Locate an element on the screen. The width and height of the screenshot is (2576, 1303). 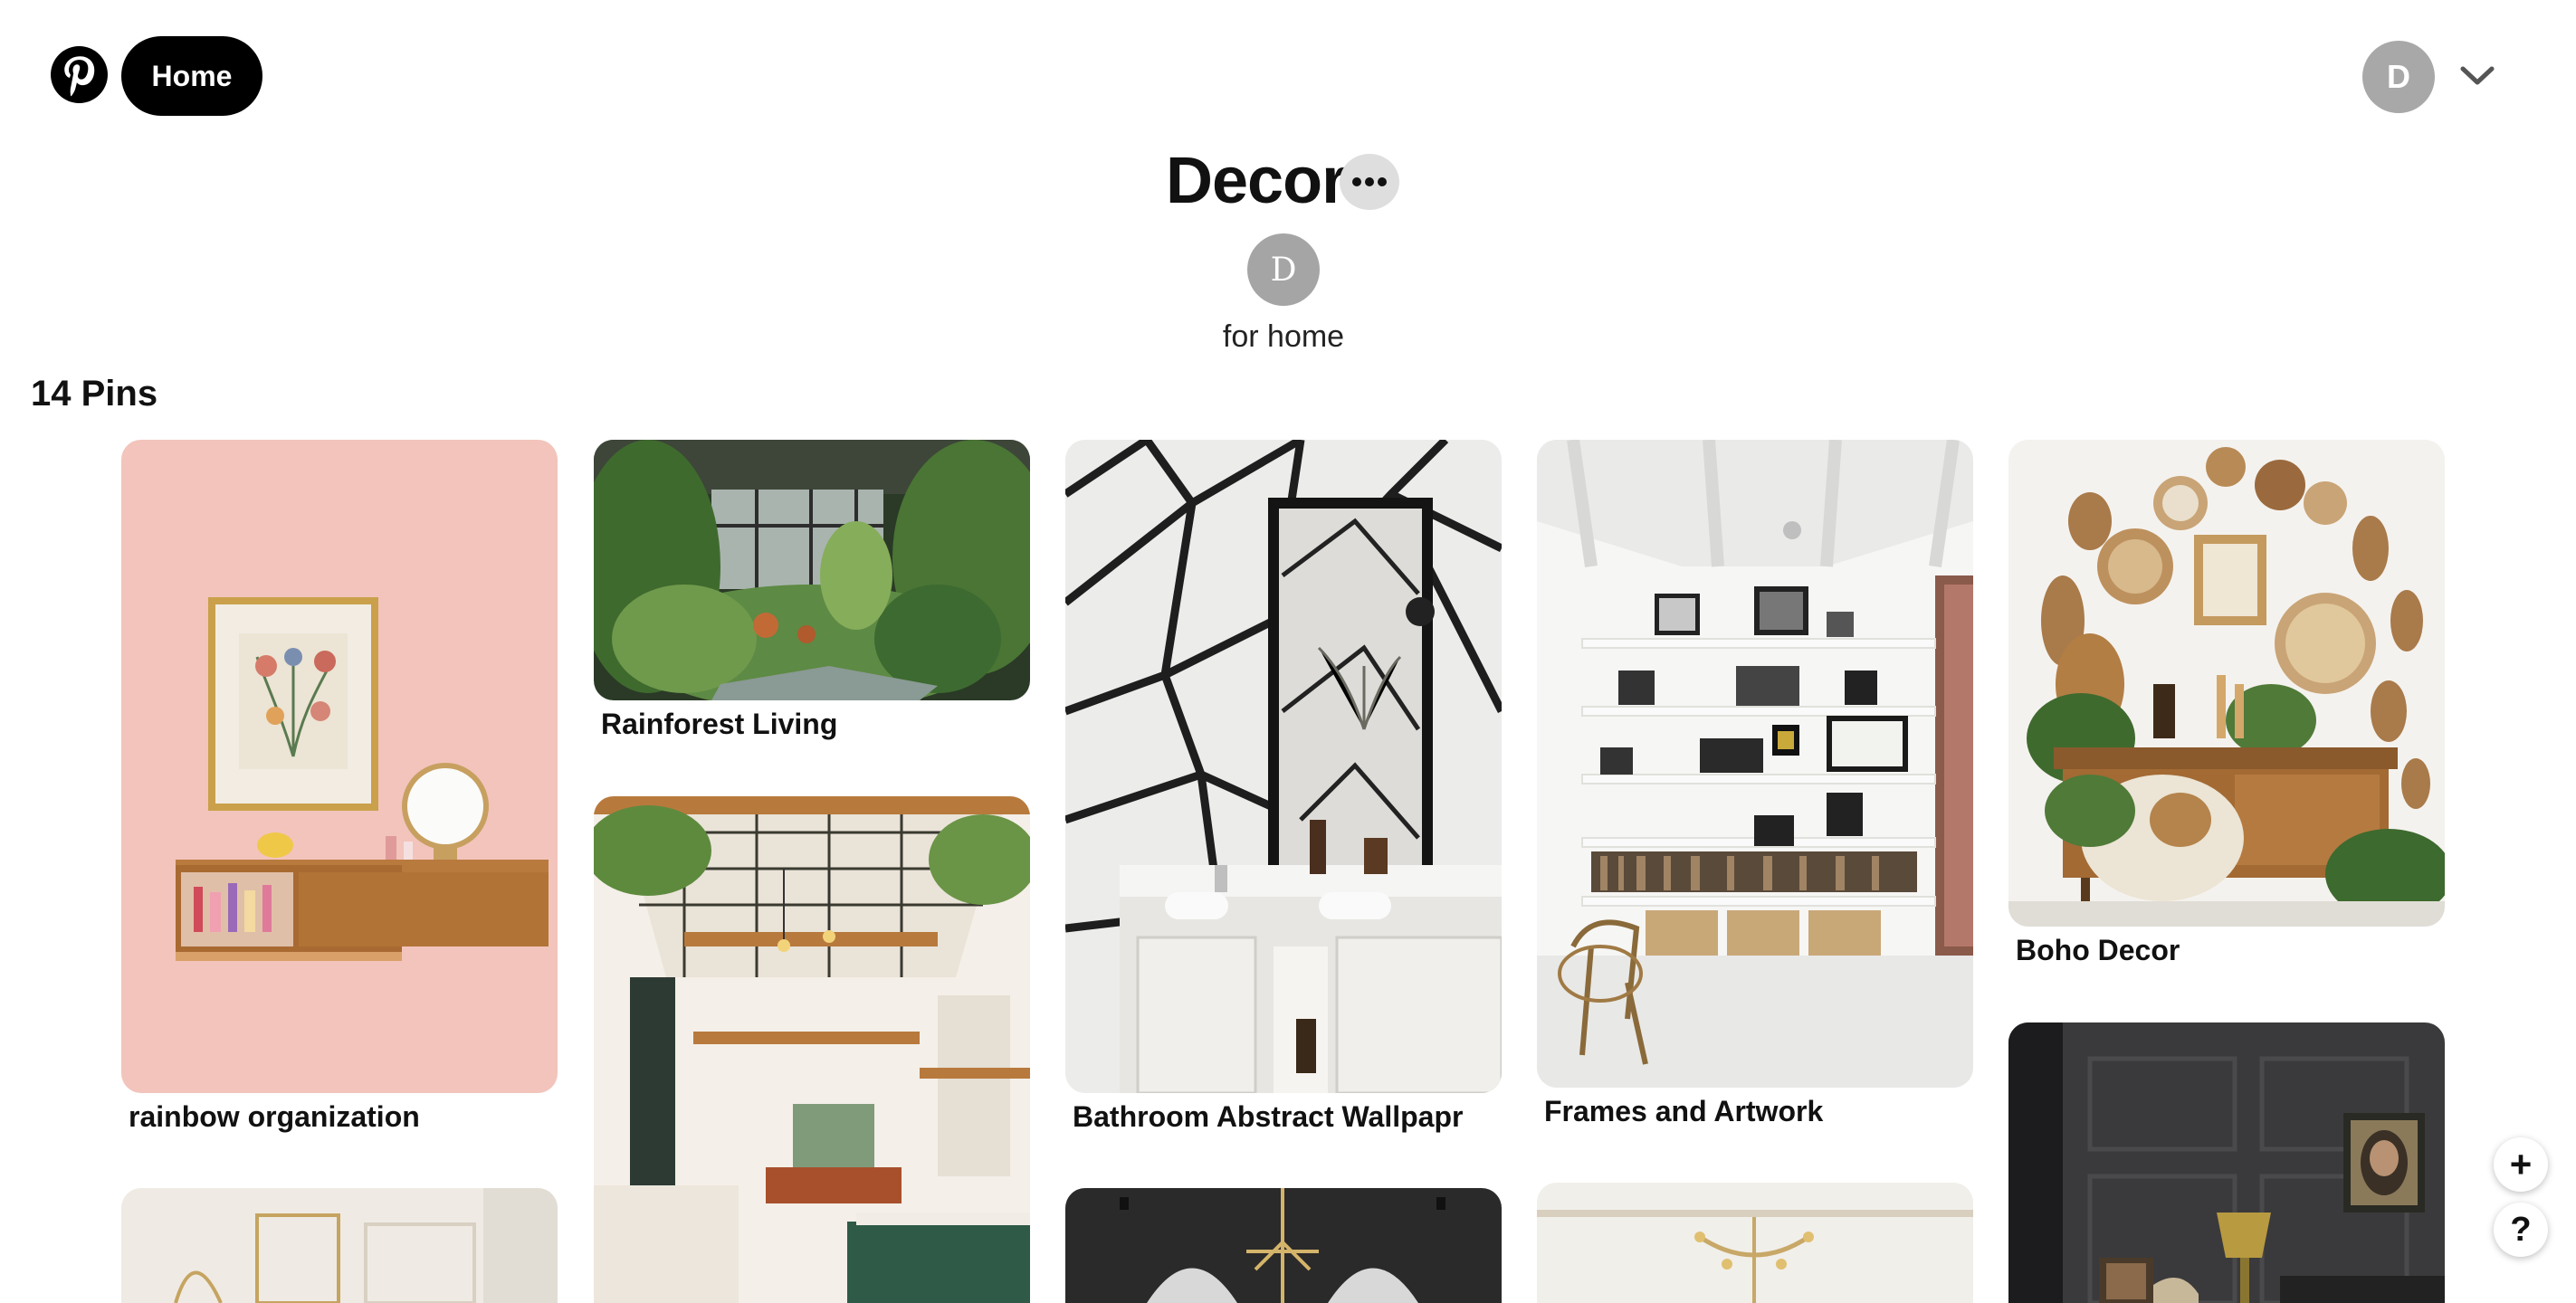
pin-title: Boho Decor is located at coordinates (2098, 951).